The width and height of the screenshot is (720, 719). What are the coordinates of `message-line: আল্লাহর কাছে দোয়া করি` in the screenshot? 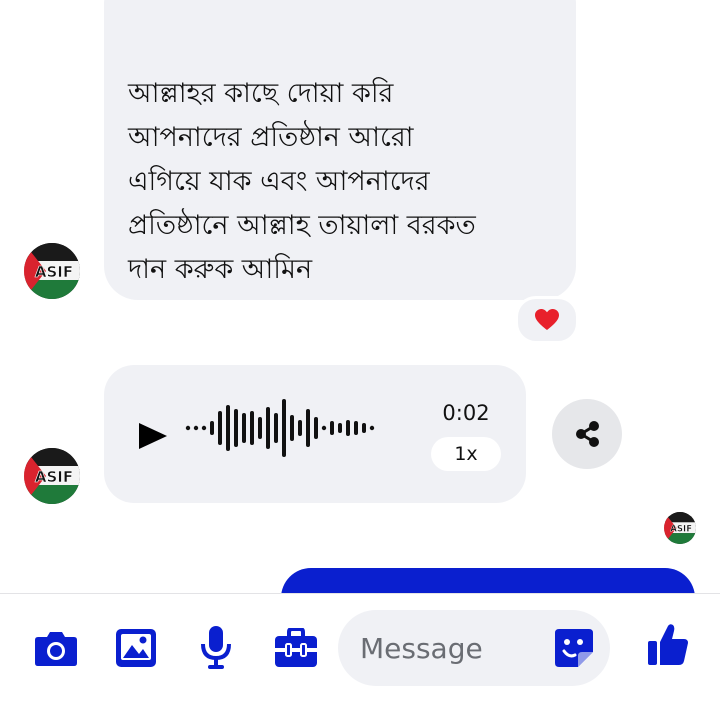 It's located at (261, 93).